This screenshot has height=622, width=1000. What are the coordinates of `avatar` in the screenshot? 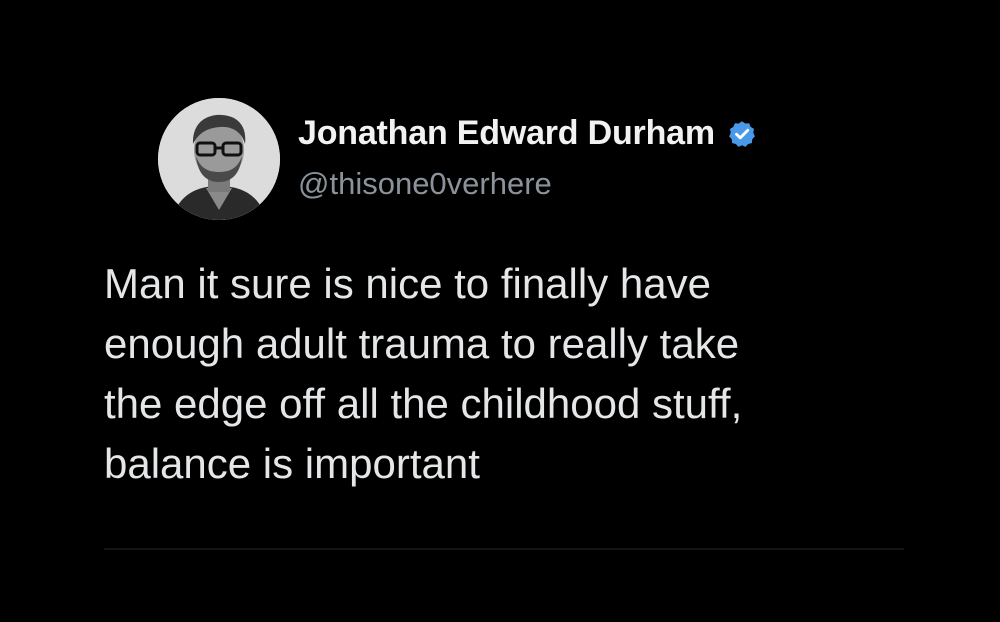 It's located at (219, 159).